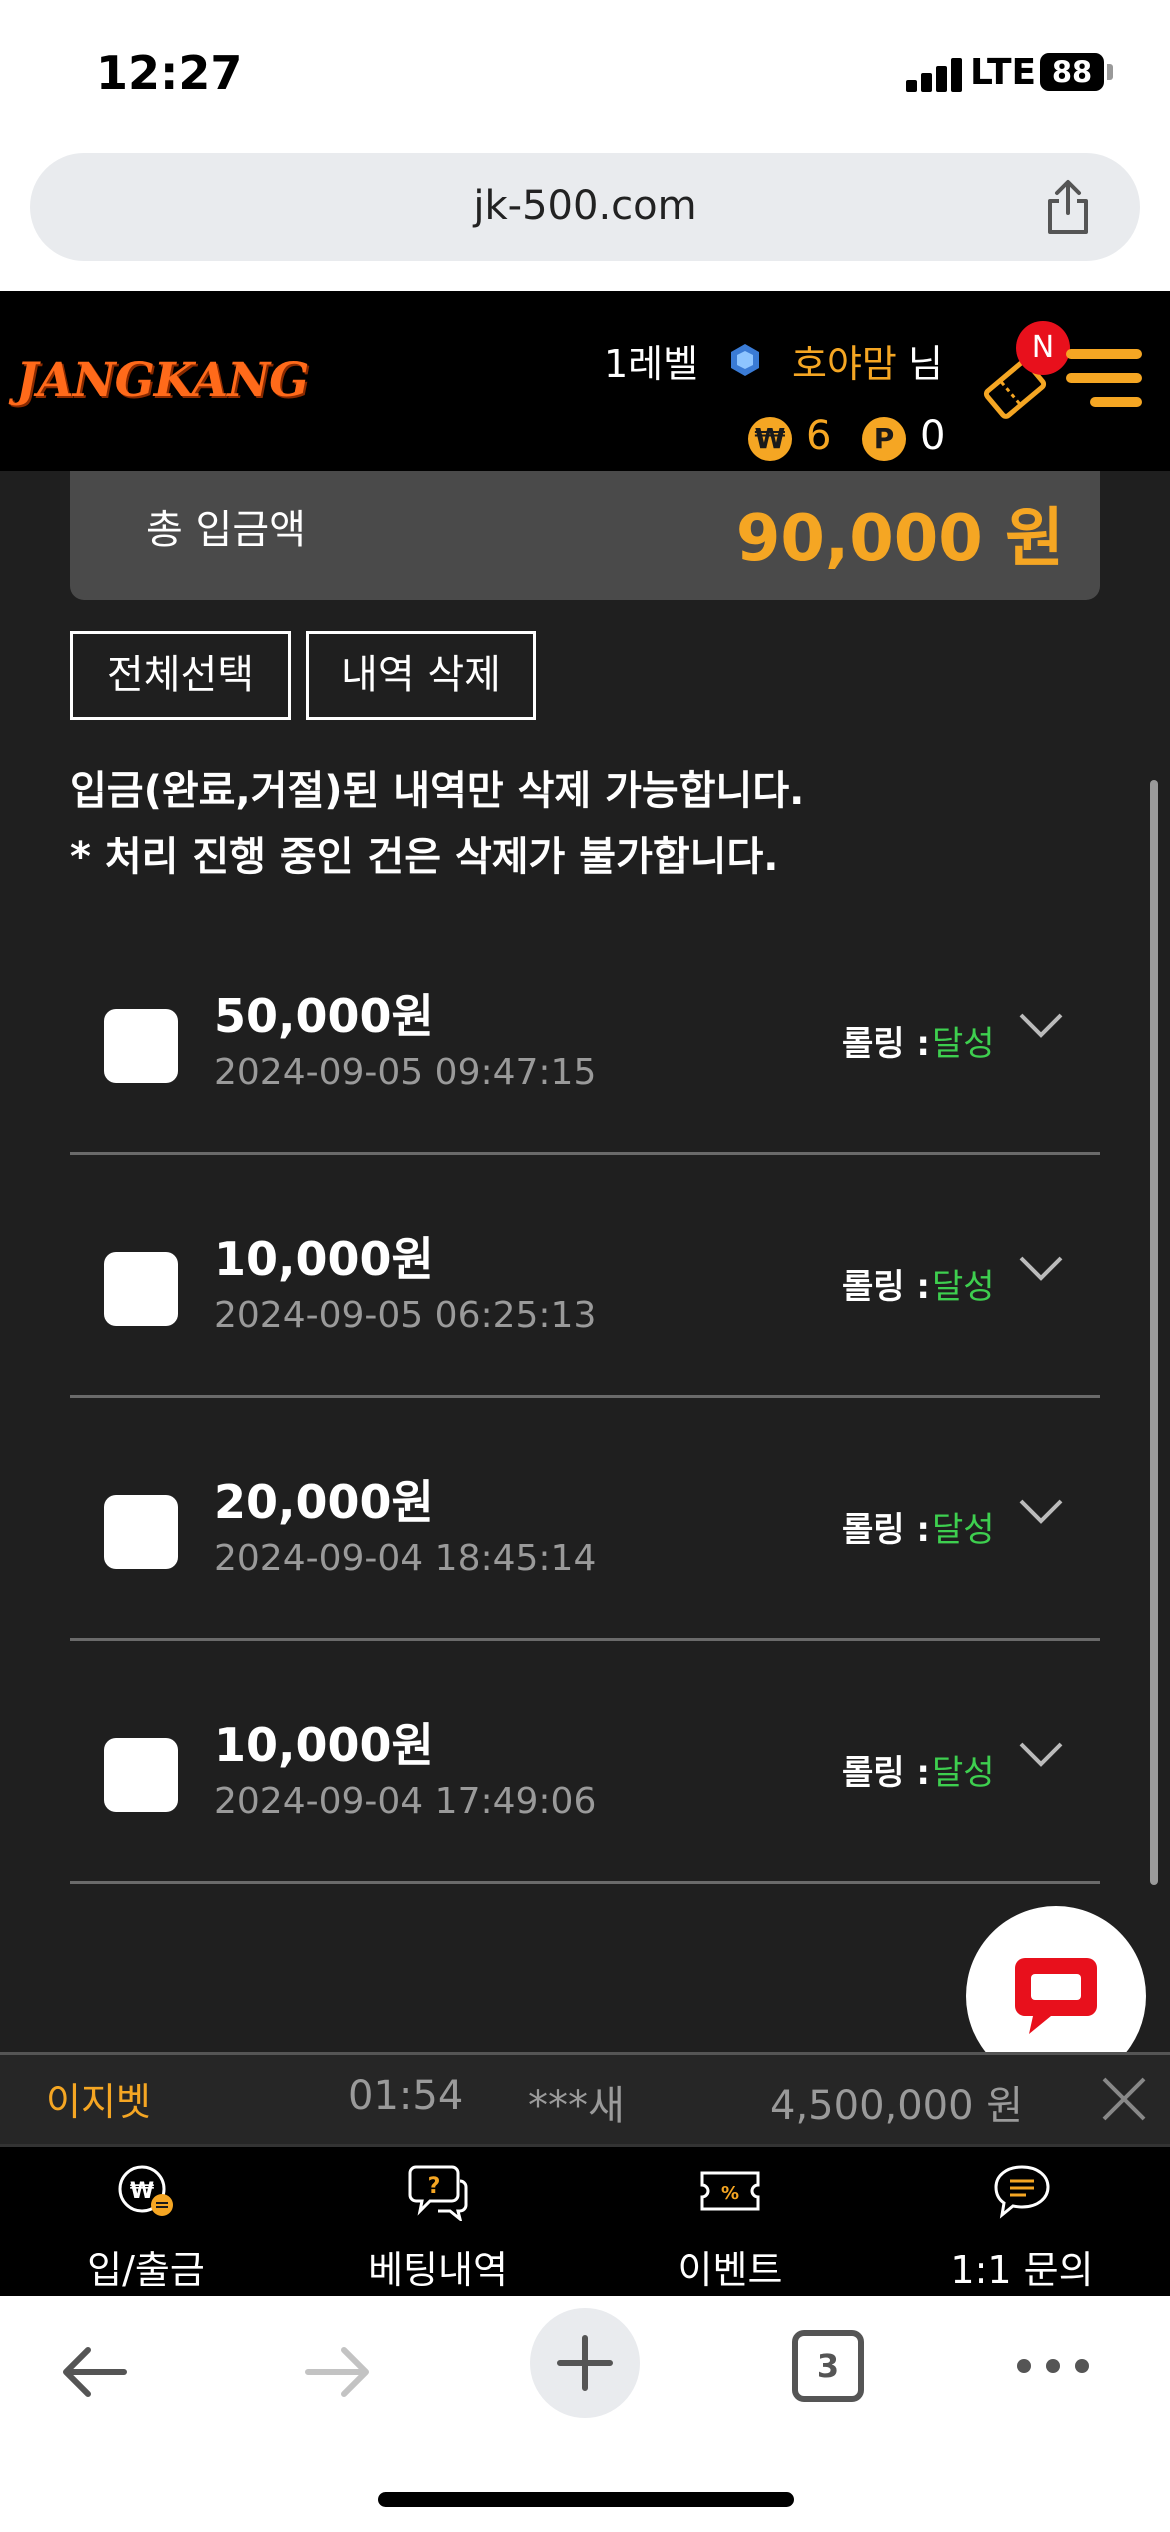 This screenshot has height=2532, width=1170. What do you see at coordinates (424, 857) in the screenshot?
I see `notice-line-2: * 처리 진행 중인 건은 삭제가 불가합니다.` at bounding box center [424, 857].